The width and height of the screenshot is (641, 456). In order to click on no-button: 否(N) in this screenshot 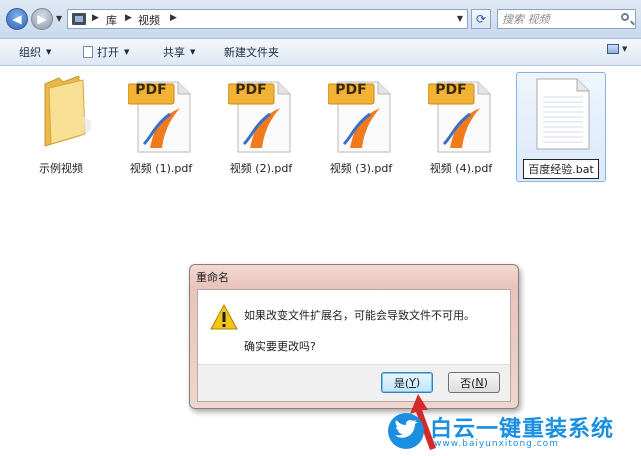, I will do `click(474, 382)`.